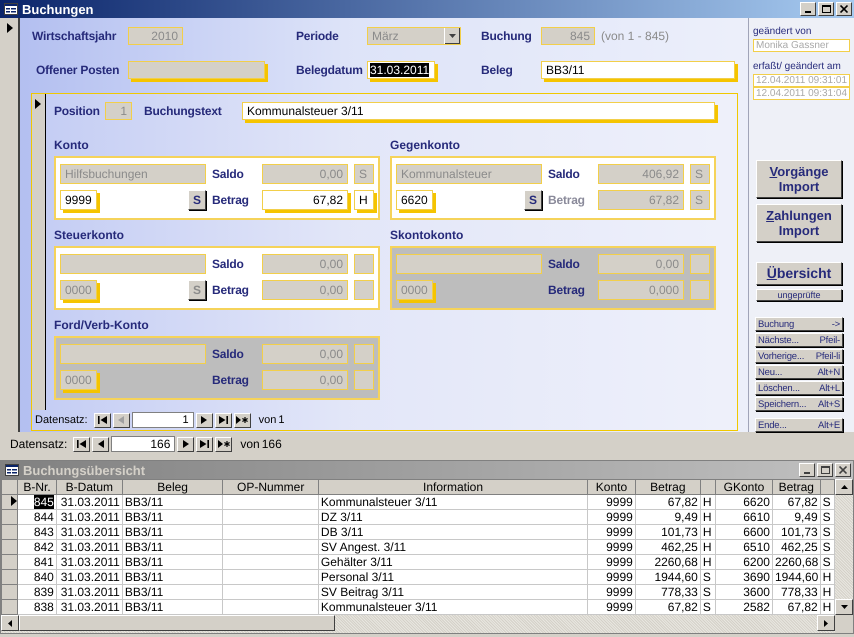  Describe the element at coordinates (796, 517) in the screenshot. I see `table-cell: 9,49` at that location.